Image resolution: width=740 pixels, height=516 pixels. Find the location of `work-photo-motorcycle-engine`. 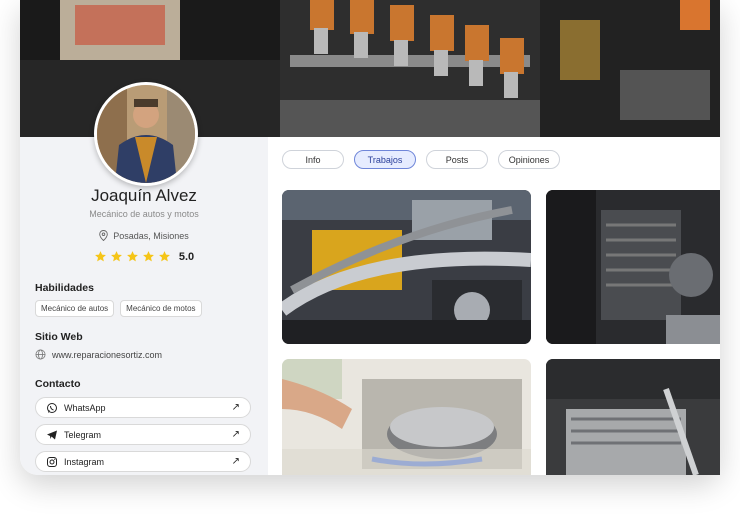

work-photo-motorcycle-engine is located at coordinates (633, 267).